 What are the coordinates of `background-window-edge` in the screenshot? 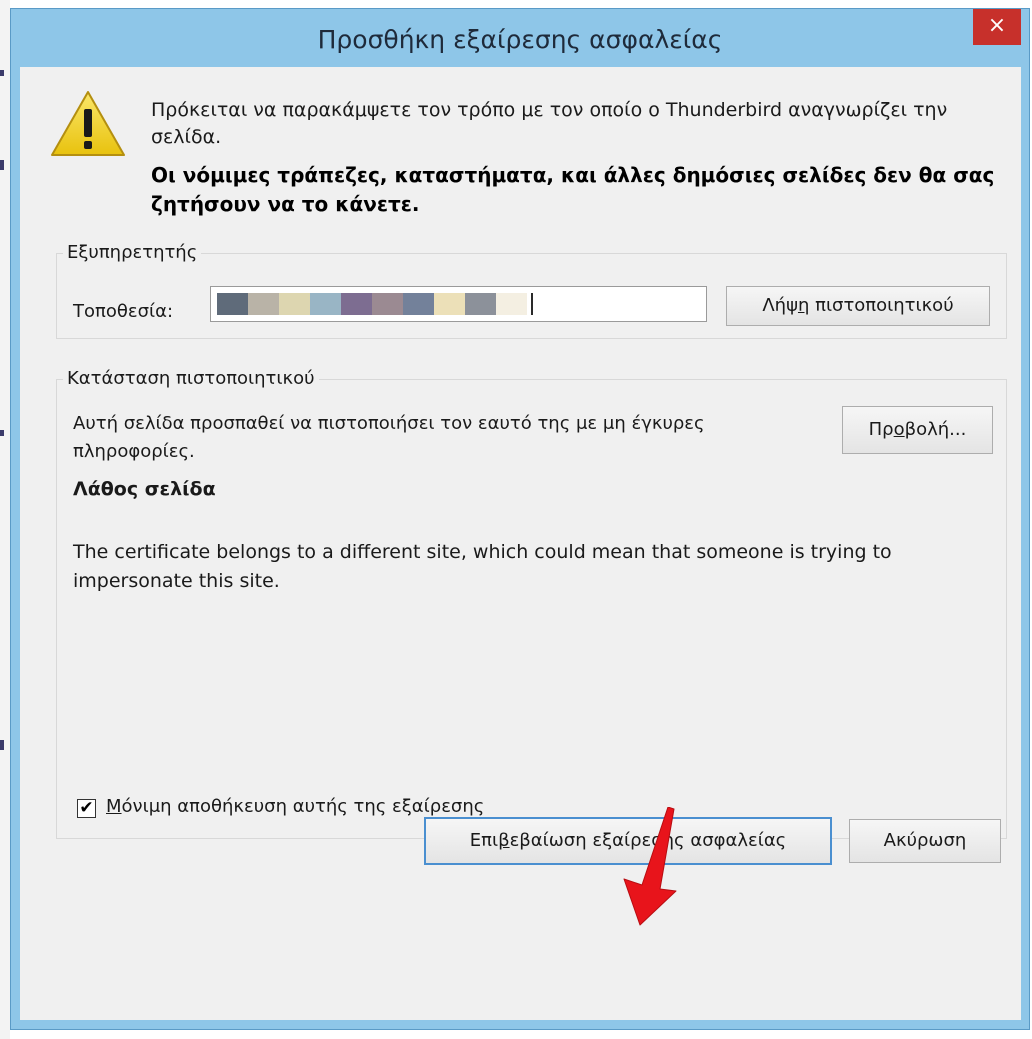 It's located at (5, 519).